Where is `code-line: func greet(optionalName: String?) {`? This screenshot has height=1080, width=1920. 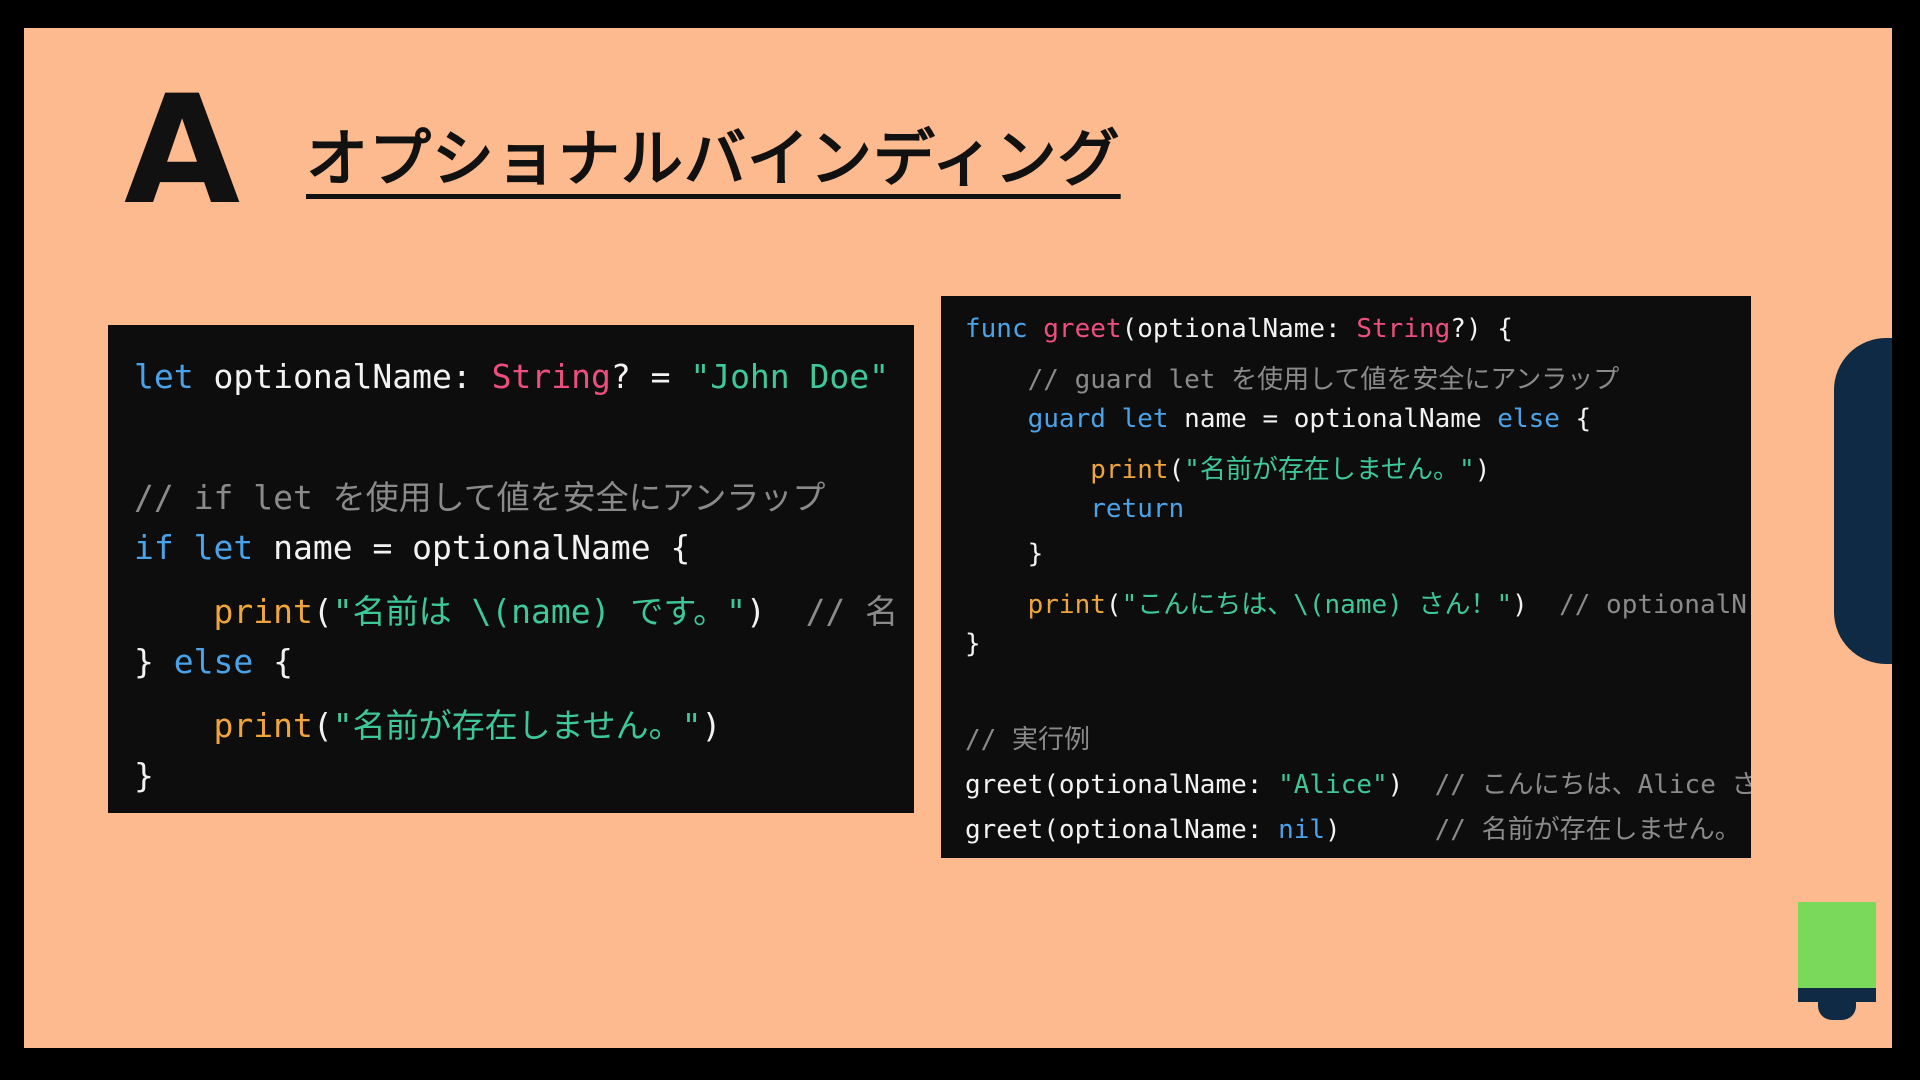 code-line: func greet(optionalName: String?) { is located at coordinates (1239, 329).